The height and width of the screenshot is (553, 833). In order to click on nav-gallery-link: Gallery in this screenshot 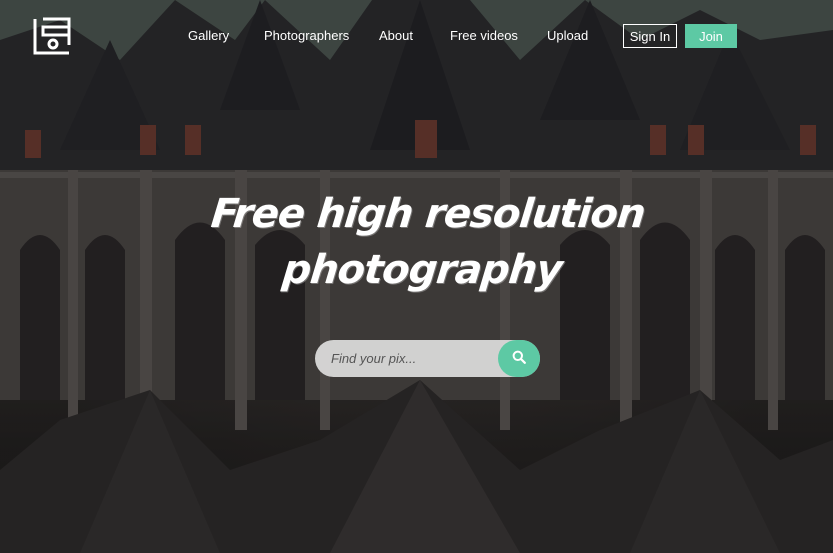, I will do `click(208, 35)`.